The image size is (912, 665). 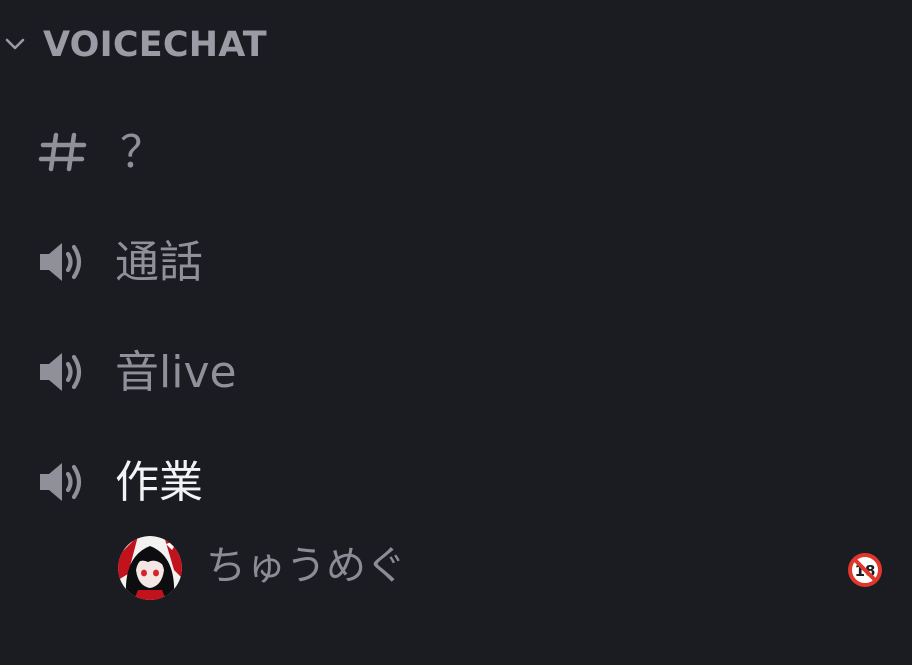 What do you see at coordinates (306, 566) in the screenshot?
I see `member-name: ちゅうめぐ` at bounding box center [306, 566].